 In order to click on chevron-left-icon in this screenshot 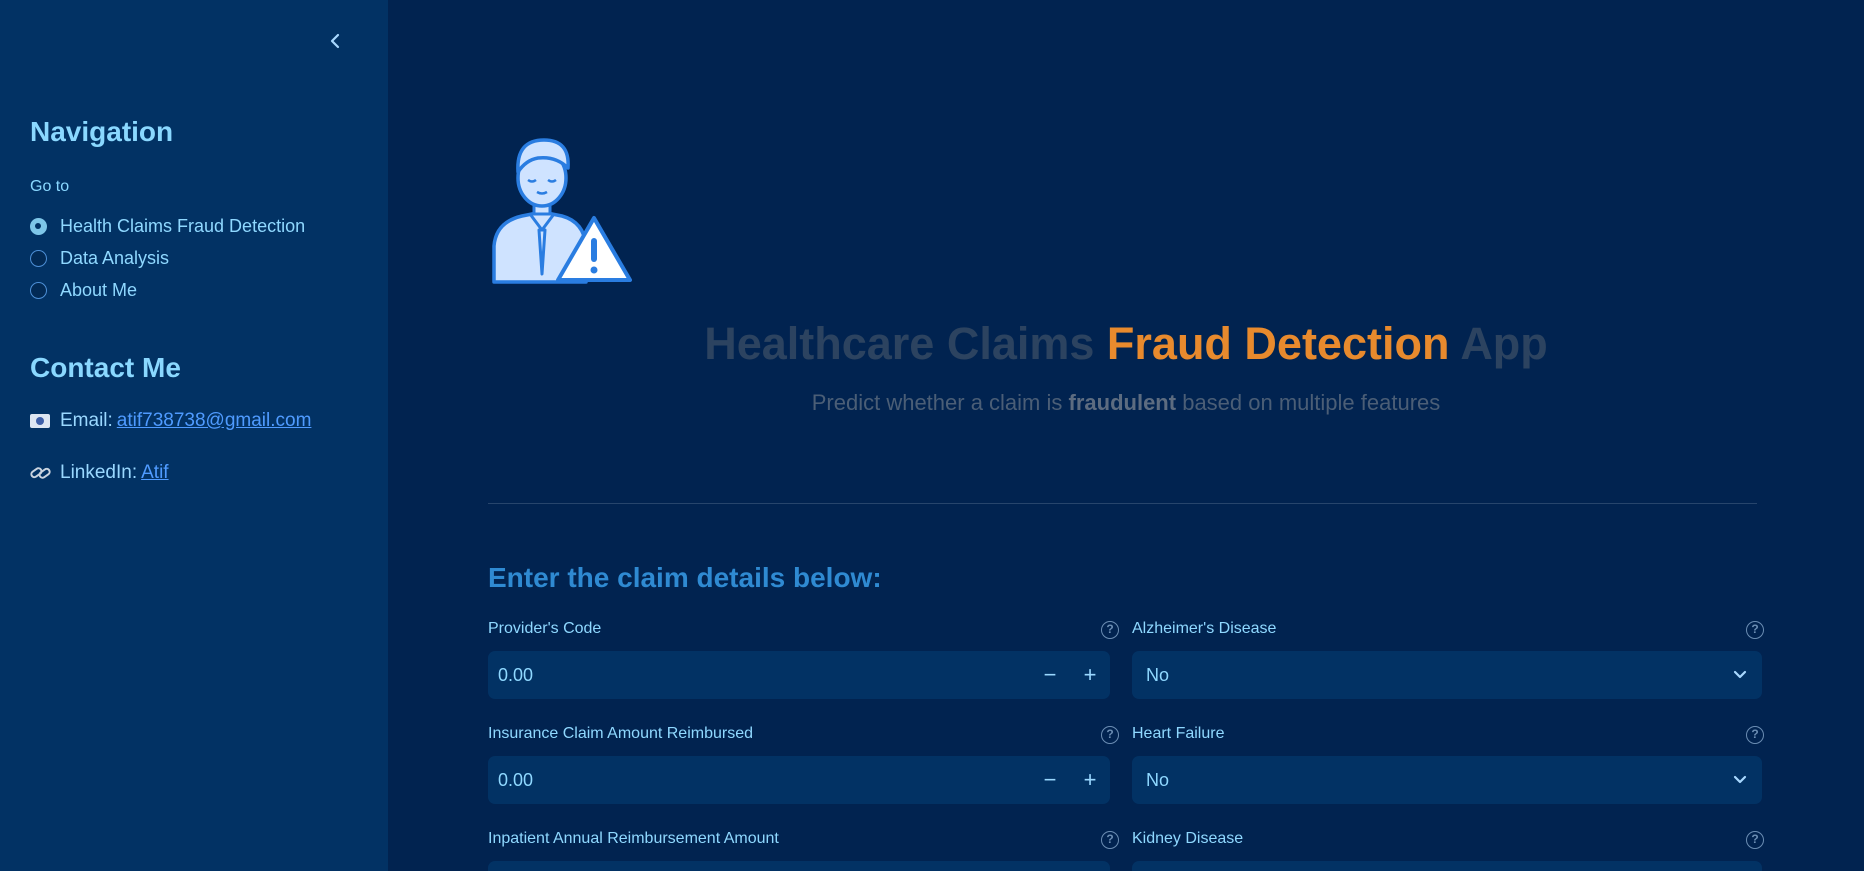, I will do `click(335, 41)`.